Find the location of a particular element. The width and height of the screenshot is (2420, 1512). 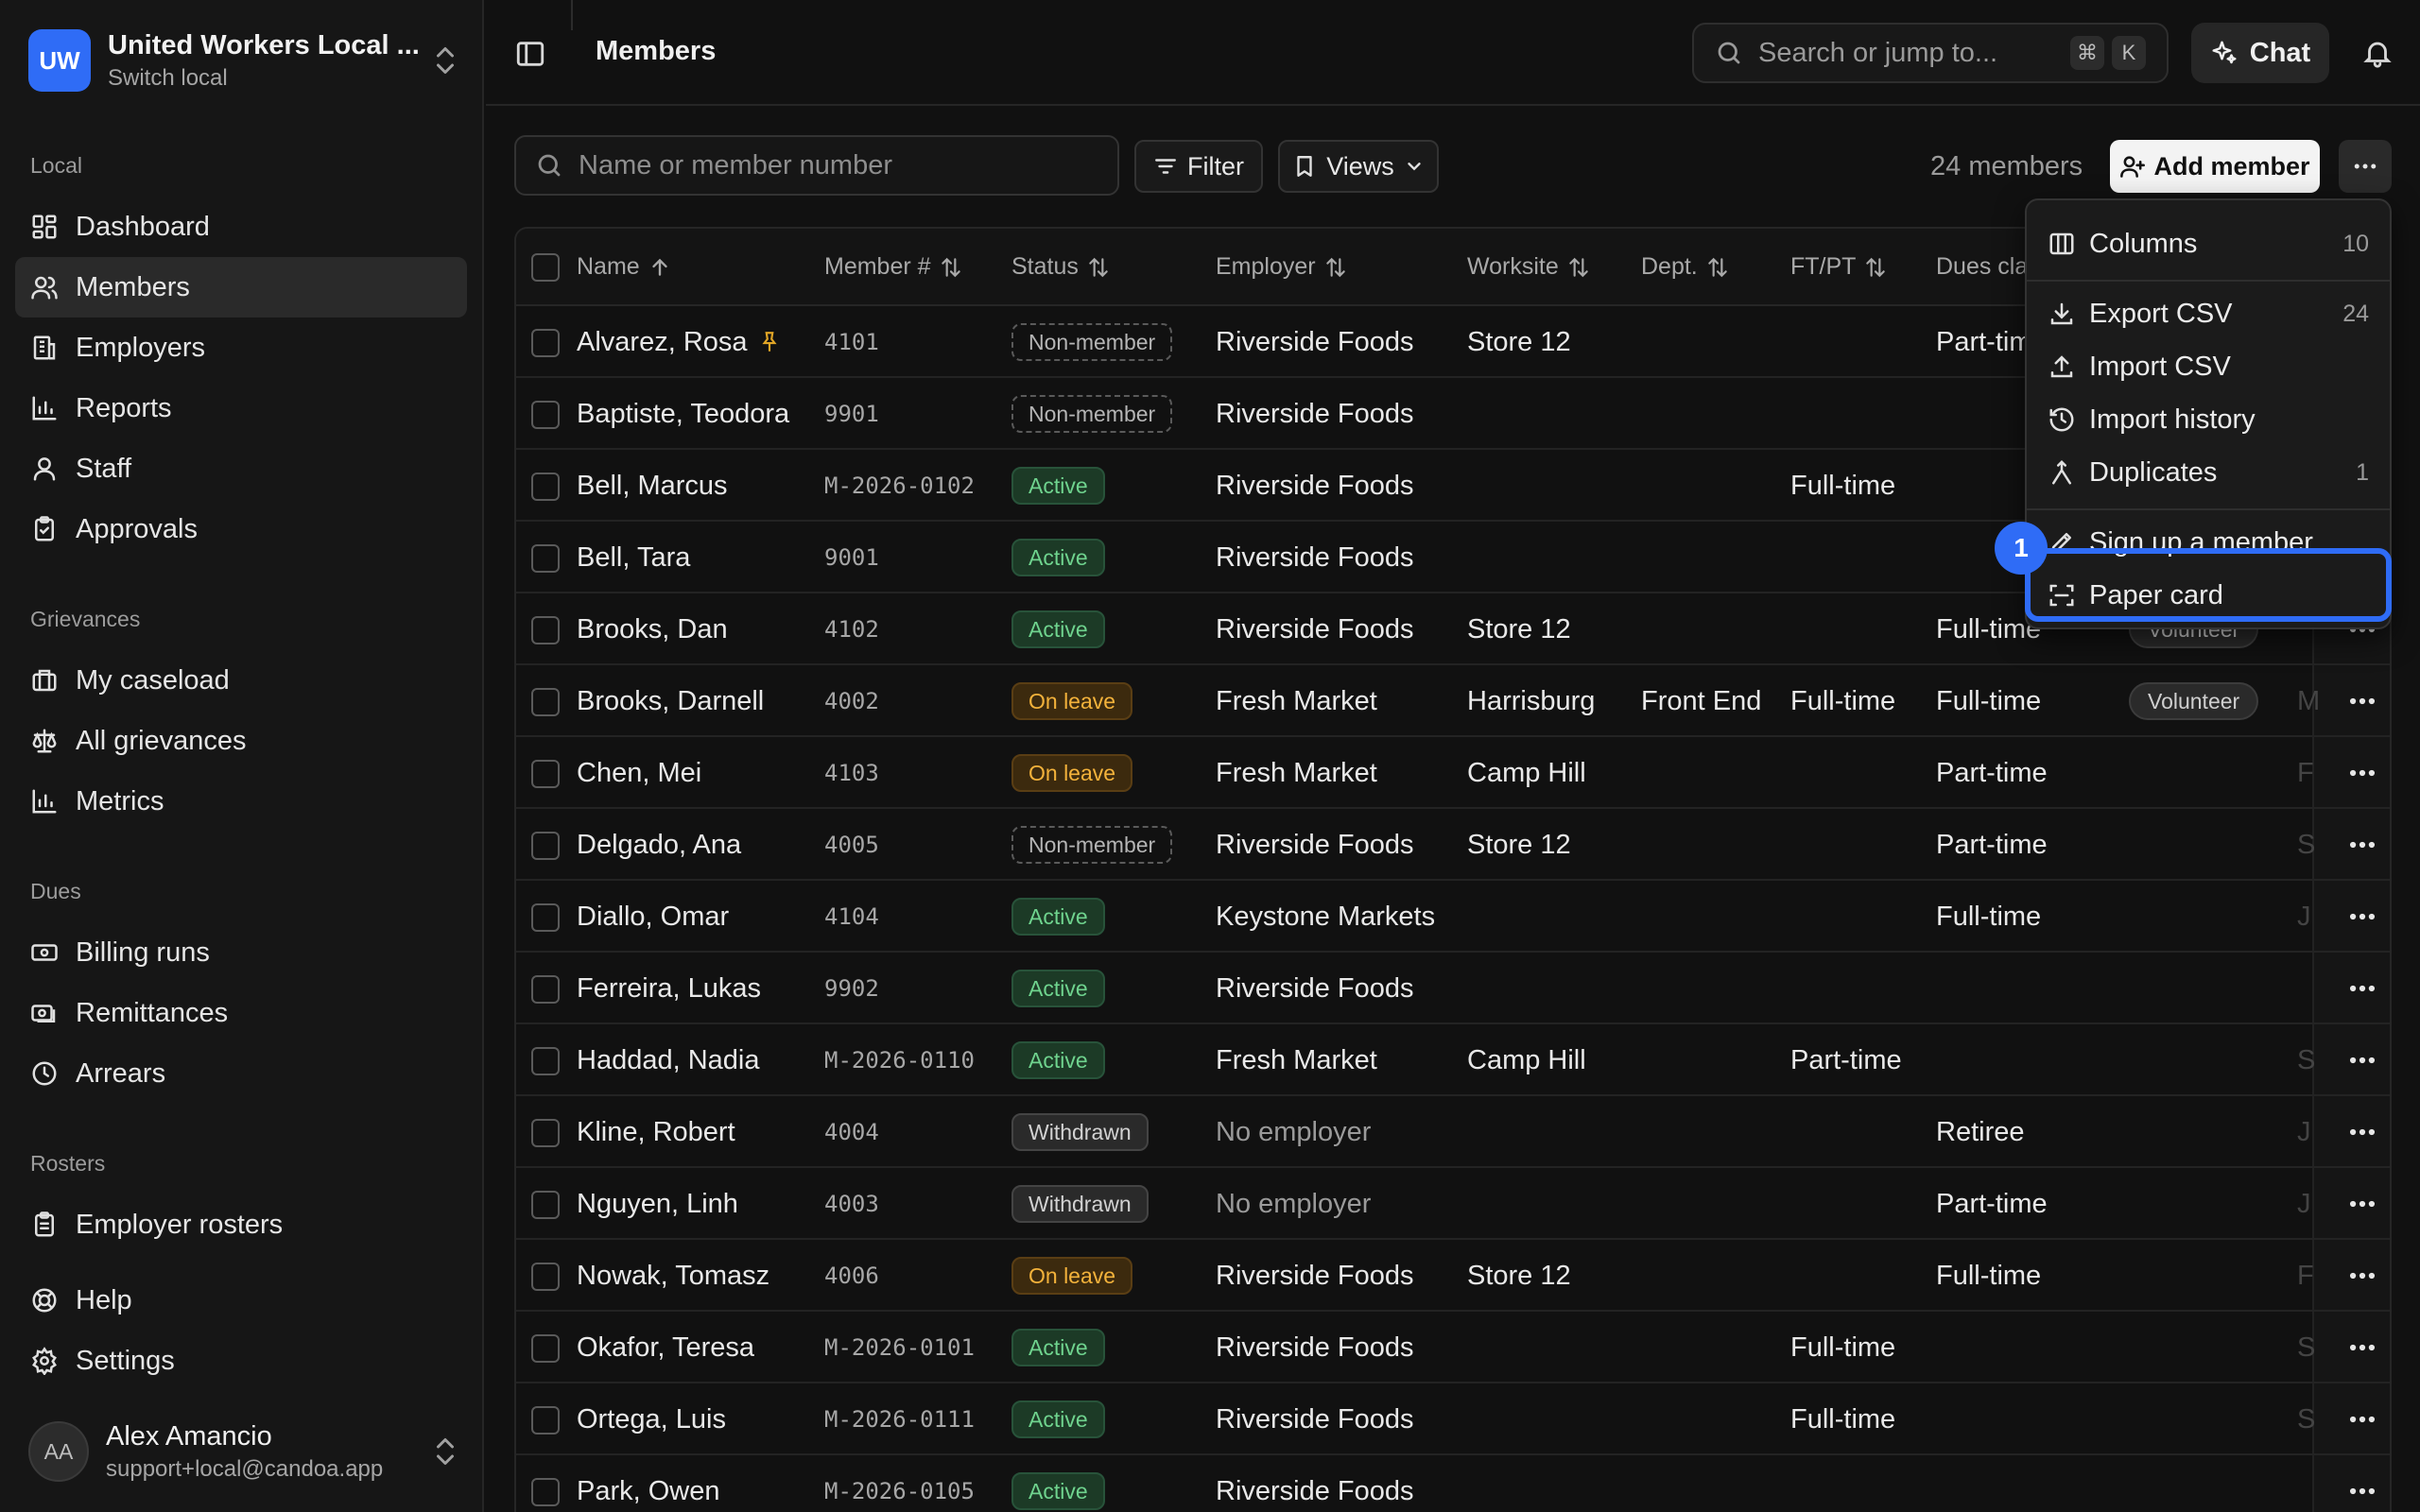

member-name: Ferreira, Lukas is located at coordinates (669, 988).